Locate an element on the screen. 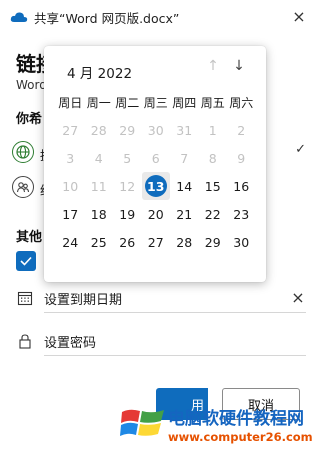 The width and height of the screenshot is (322, 455). window-titlebar: 共享“Word 网页版.docx” is located at coordinates (161, 17).